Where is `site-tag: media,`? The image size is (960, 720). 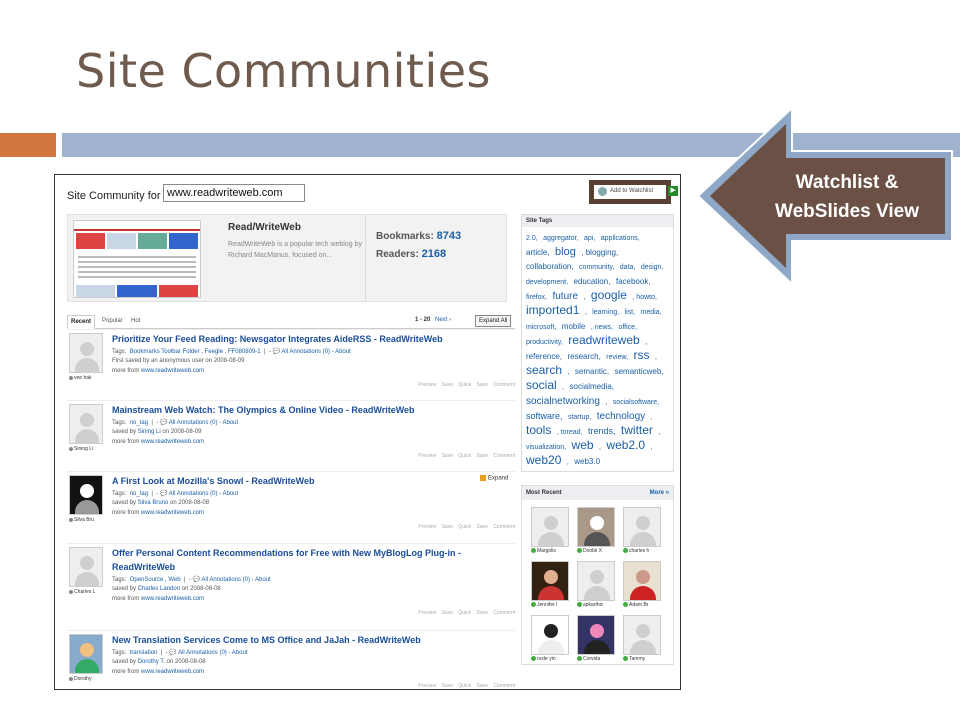 site-tag: media, is located at coordinates (651, 312).